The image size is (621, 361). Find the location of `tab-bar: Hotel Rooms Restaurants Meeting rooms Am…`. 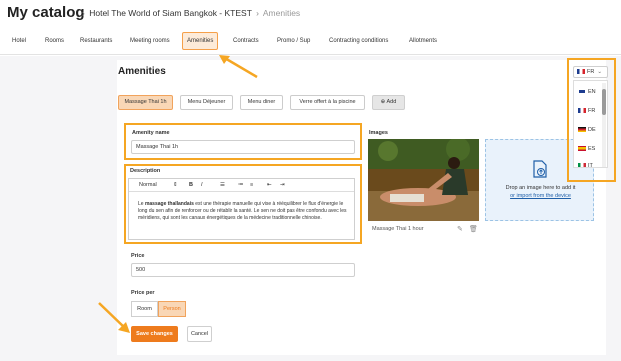

tab-bar: Hotel Rooms Restaurants Meeting rooms Am… is located at coordinates (310, 42).